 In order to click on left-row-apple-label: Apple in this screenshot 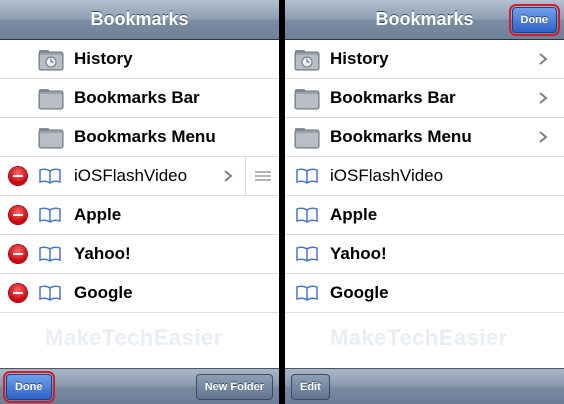, I will do `click(98, 214)`.